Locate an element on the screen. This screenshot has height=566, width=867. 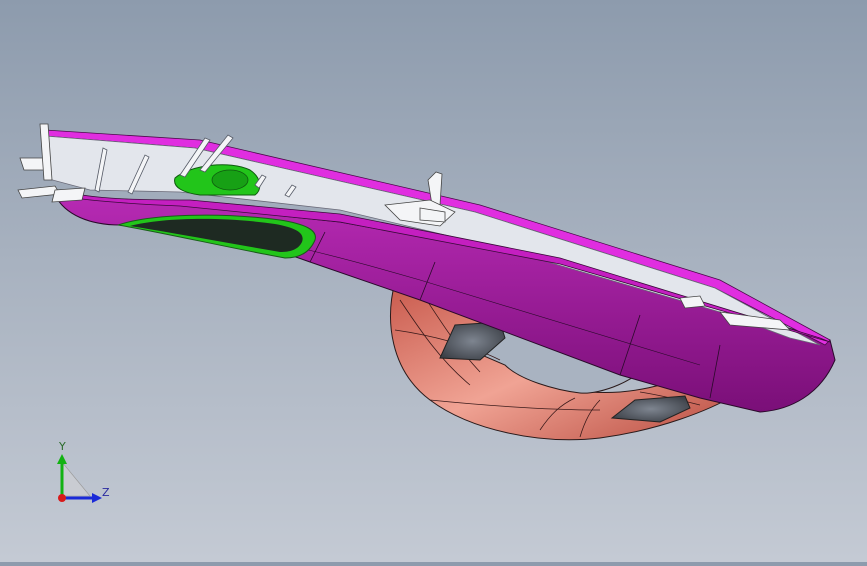
origin-point is located at coordinates (62, 498).